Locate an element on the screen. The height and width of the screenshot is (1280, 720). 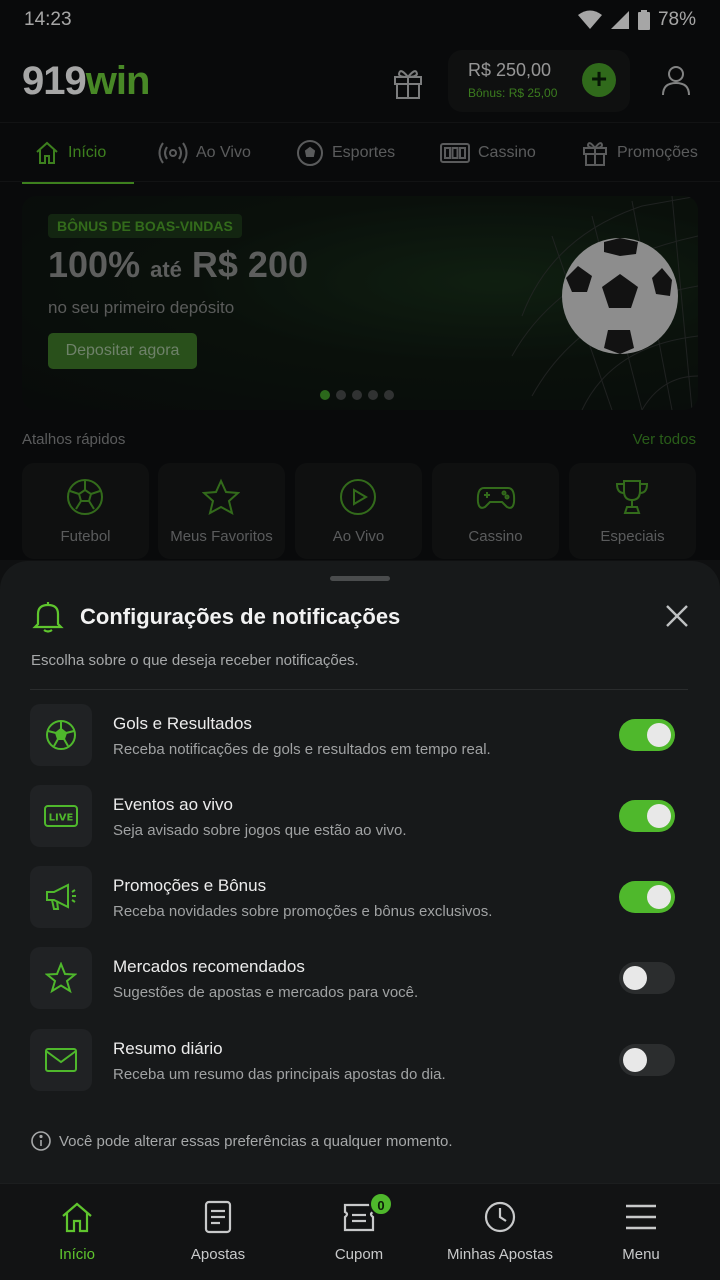
star-icon is located at coordinates (61, 978).